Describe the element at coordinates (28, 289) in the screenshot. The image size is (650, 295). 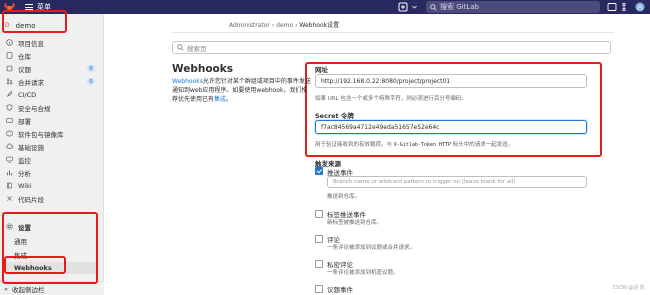
I see `collapse-sidebar-label: 收起侧边栏` at that location.